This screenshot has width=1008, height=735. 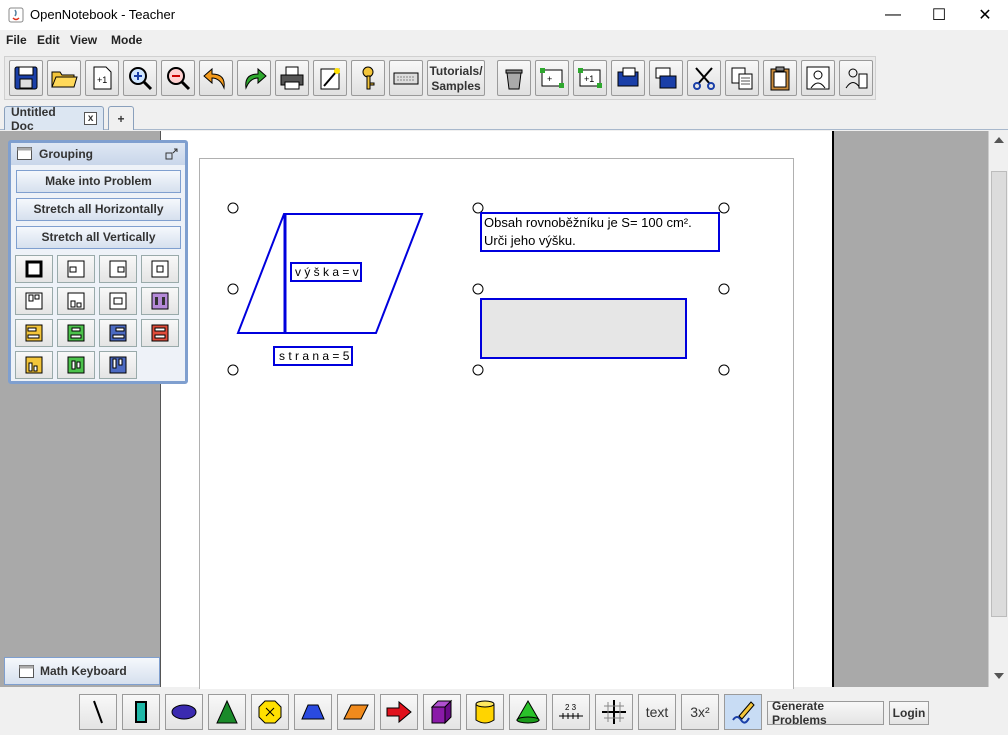 I want to click on align-center-h-button, so click(x=160, y=269).